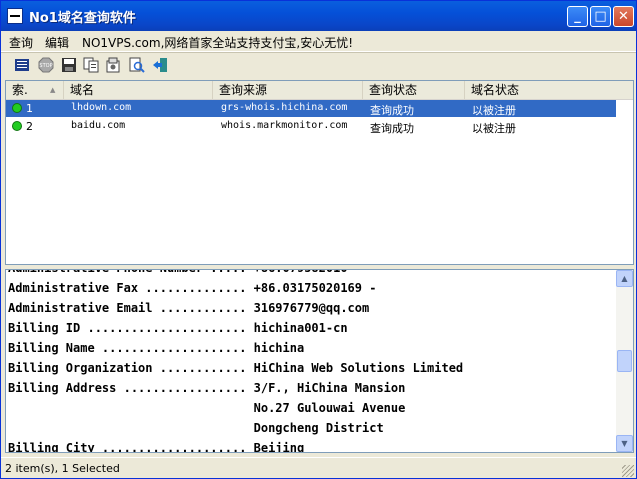 The height and width of the screenshot is (479, 637). What do you see at coordinates (623, 16) in the screenshot?
I see `close-button: ✕` at bounding box center [623, 16].